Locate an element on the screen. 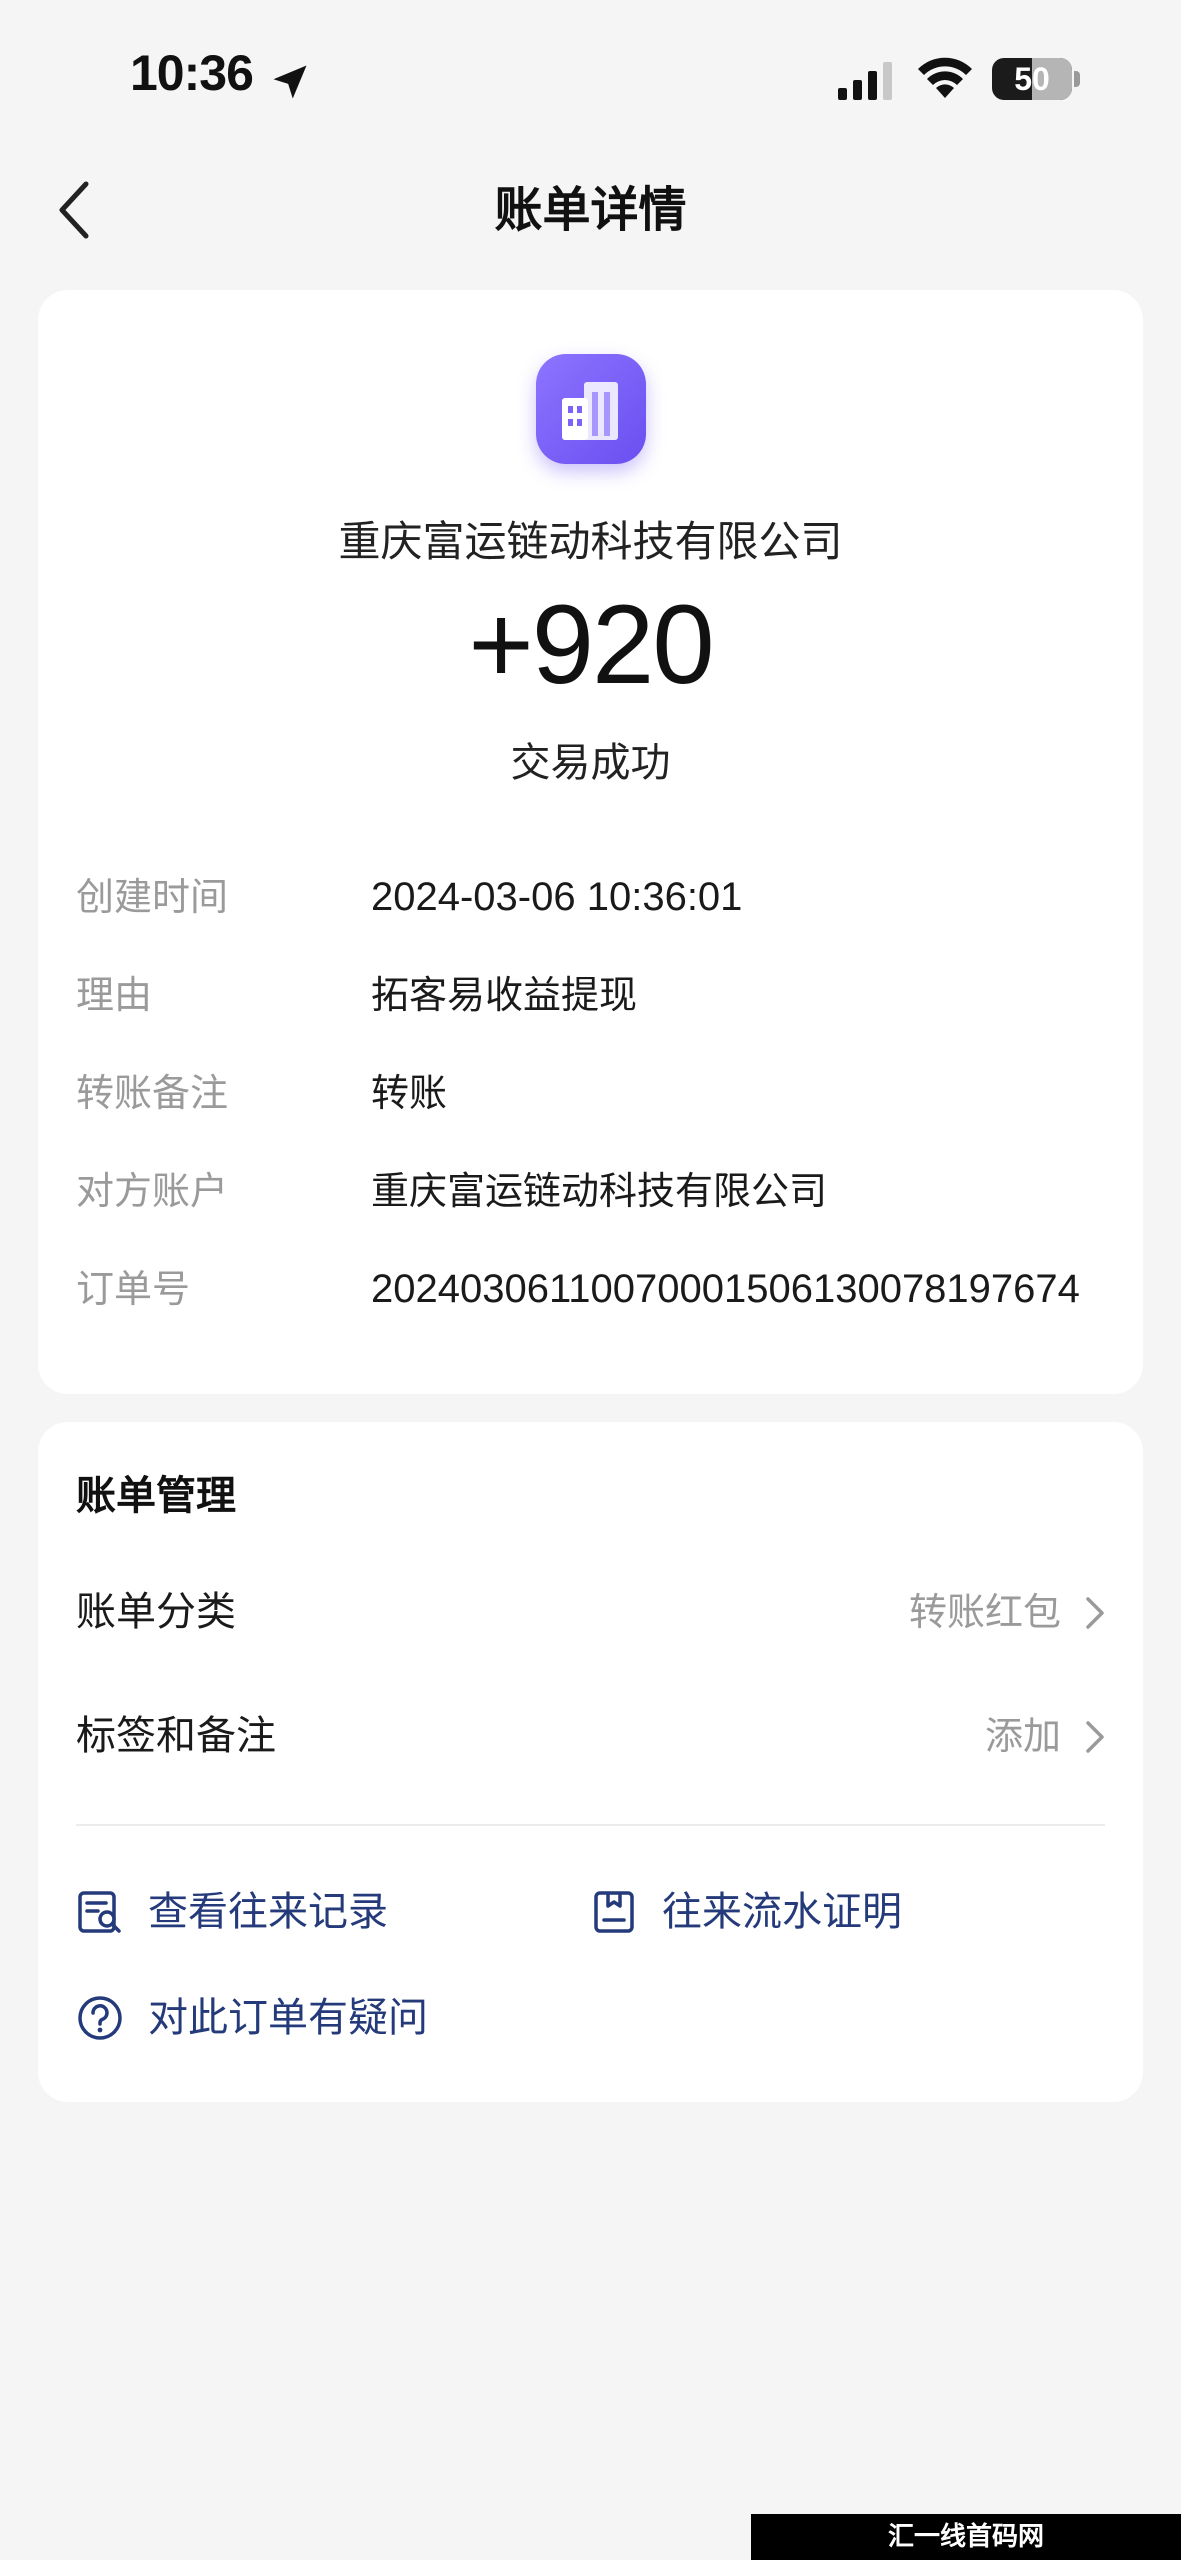  detail-value: 转账 is located at coordinates (409, 1093).